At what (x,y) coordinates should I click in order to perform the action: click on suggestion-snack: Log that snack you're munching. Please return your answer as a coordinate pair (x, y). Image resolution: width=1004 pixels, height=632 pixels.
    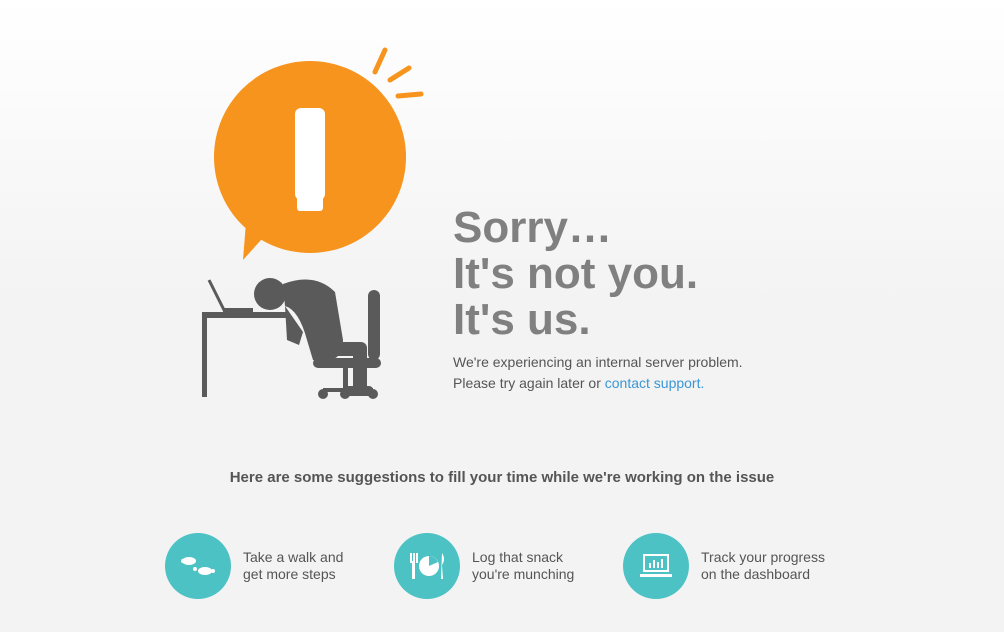
    Looking at the image, I should click on (513, 566).